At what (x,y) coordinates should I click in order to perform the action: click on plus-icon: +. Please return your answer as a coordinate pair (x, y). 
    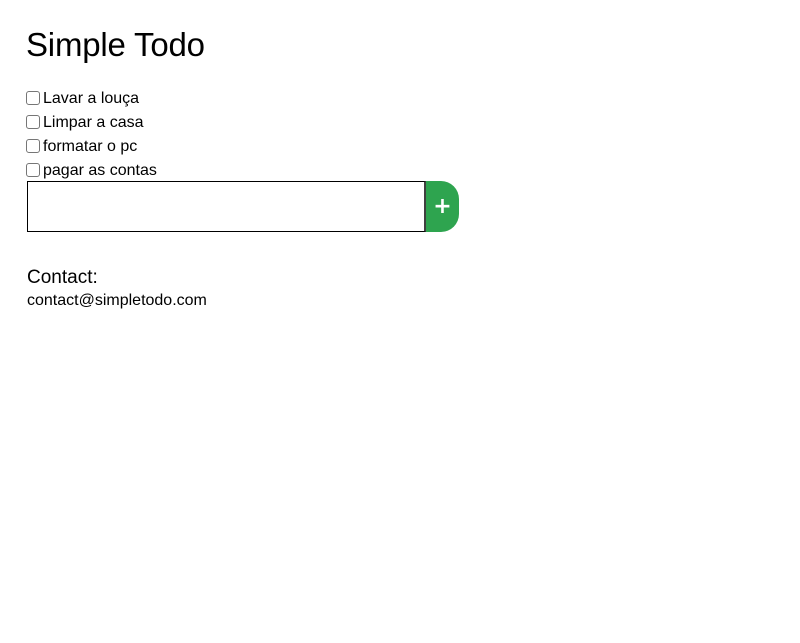
    Looking at the image, I should click on (442, 206).